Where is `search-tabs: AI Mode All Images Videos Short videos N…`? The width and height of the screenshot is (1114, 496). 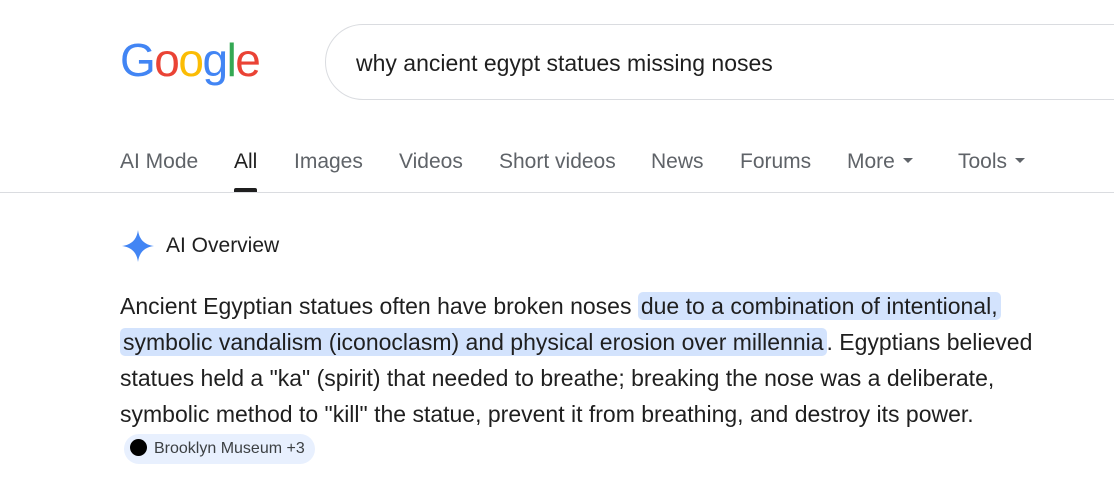 search-tabs: AI Mode All Images Videos Short videos N… is located at coordinates (557, 166).